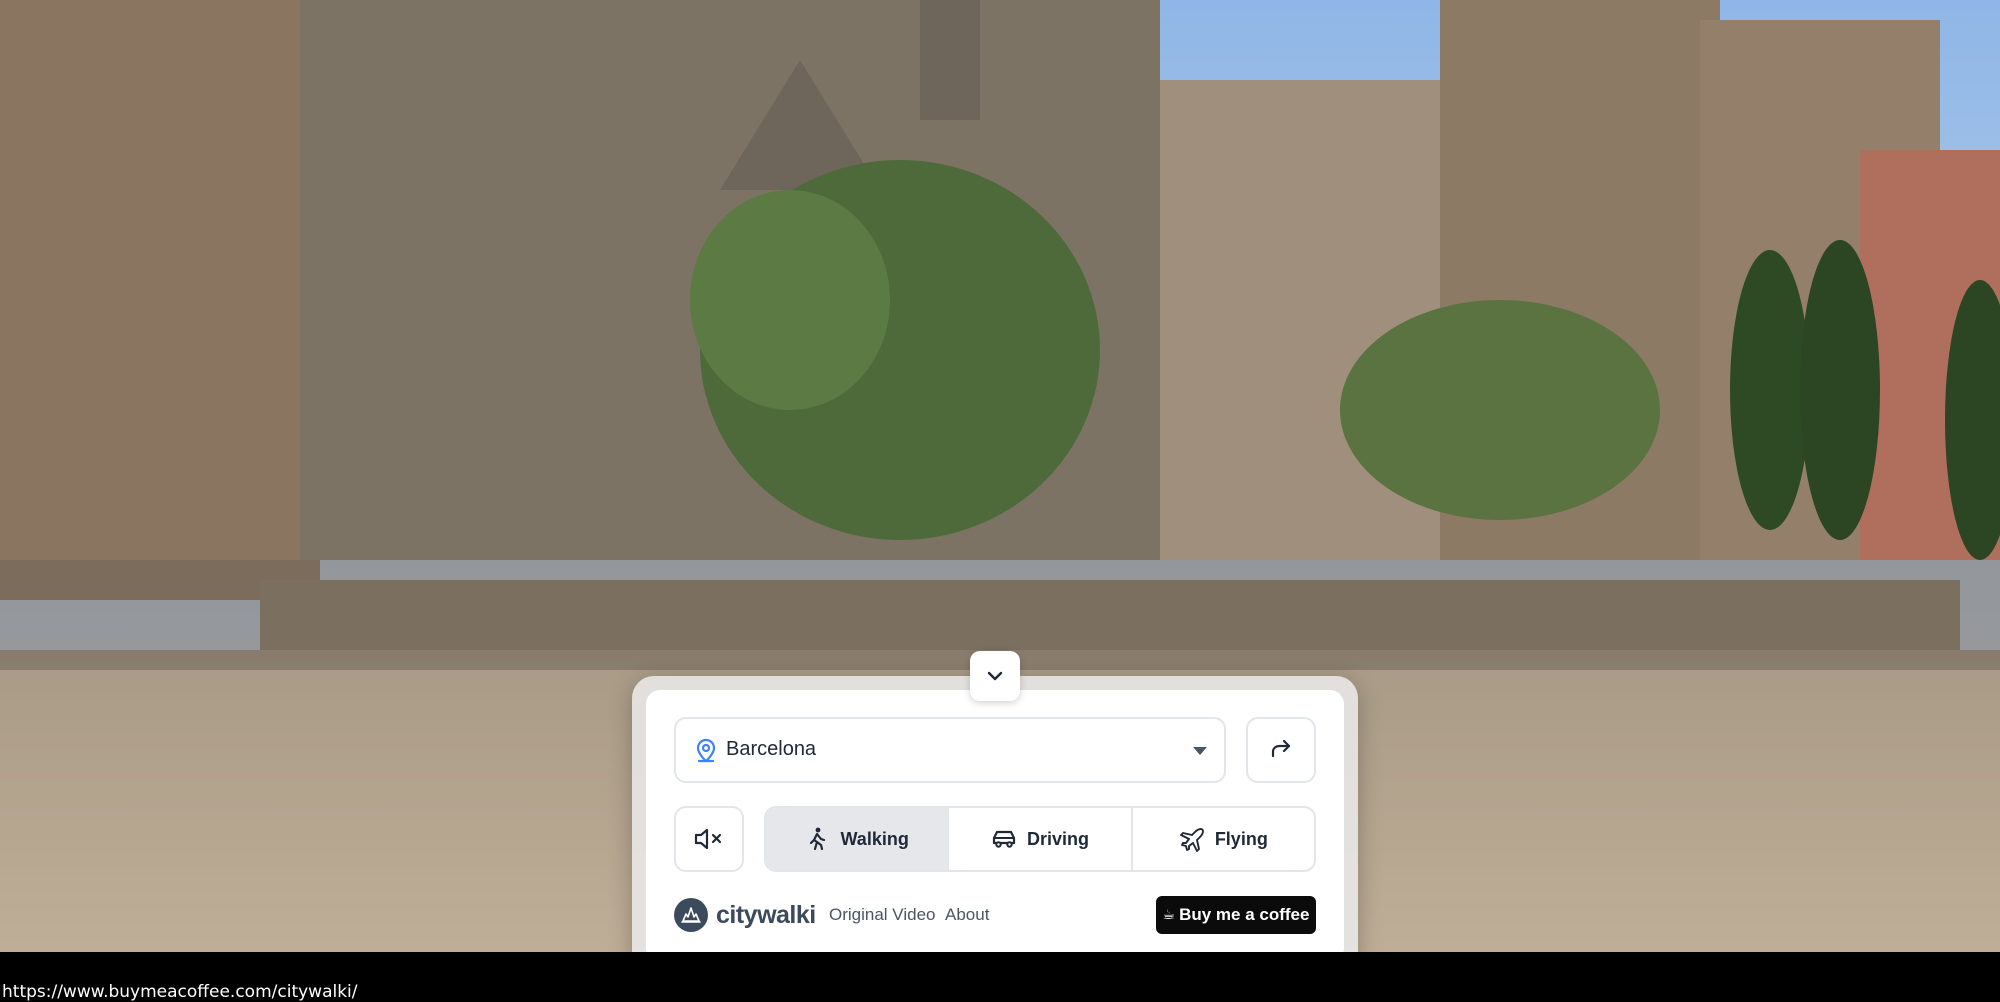 The width and height of the screenshot is (2000, 1002). Describe the element at coordinates (1057, 838) in the screenshot. I see `mode-driving-label: Driving` at that location.